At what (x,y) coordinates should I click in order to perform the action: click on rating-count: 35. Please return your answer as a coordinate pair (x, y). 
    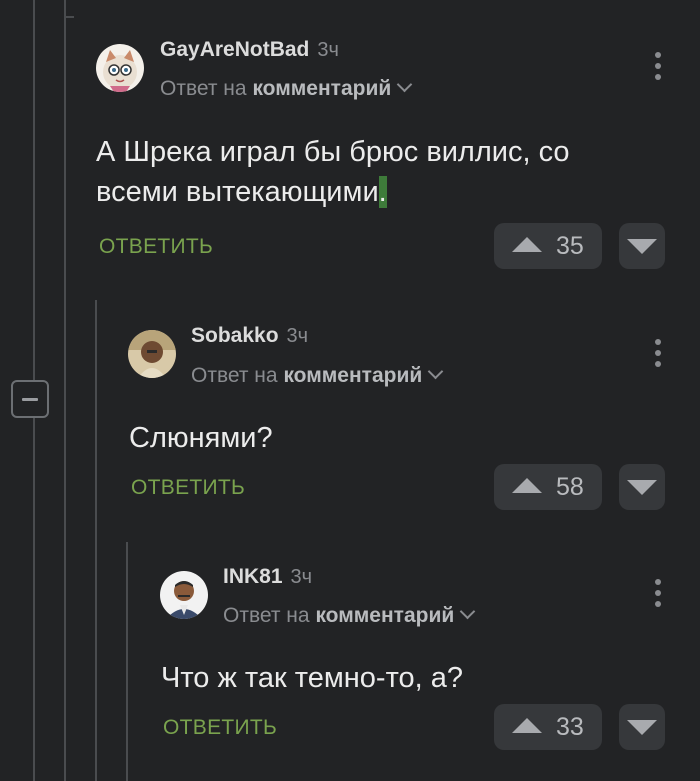
    Looking at the image, I should click on (570, 246).